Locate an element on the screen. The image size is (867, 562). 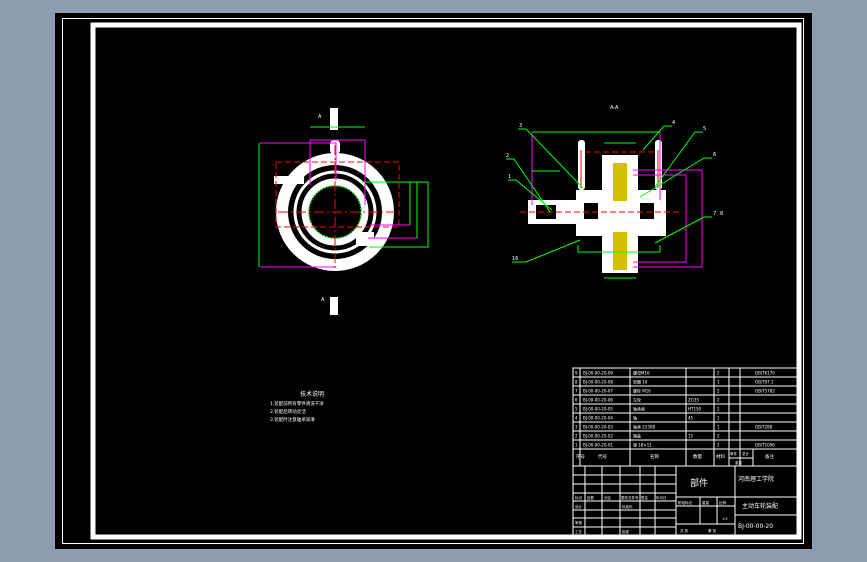
bom-cell-material: ZG35 is located at coordinates (693, 400).